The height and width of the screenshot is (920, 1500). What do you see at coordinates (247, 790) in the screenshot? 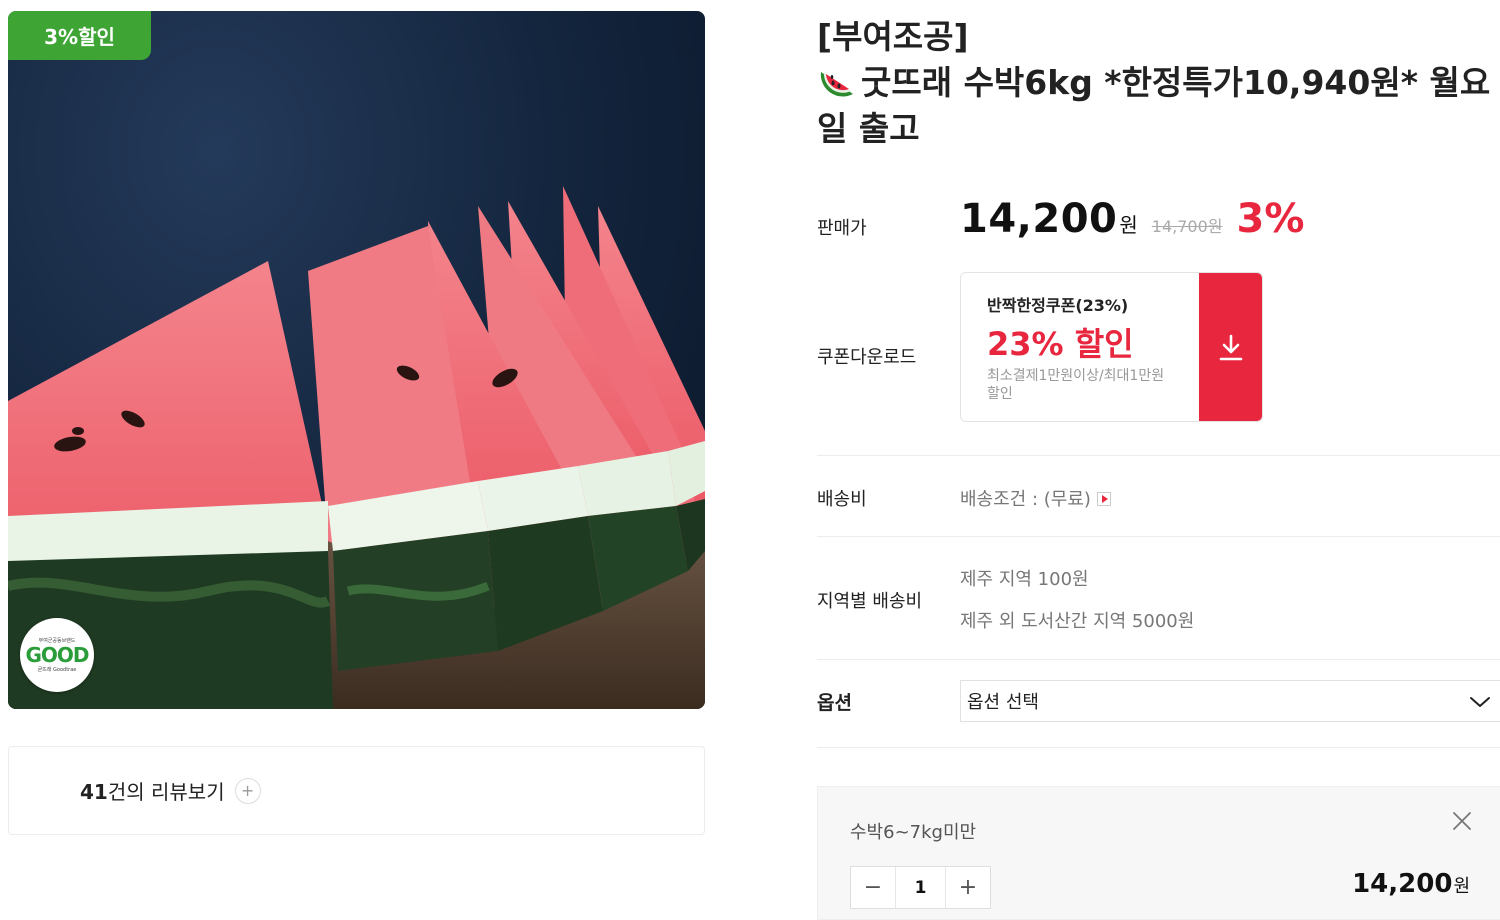
I see `plus-icon: +` at bounding box center [247, 790].